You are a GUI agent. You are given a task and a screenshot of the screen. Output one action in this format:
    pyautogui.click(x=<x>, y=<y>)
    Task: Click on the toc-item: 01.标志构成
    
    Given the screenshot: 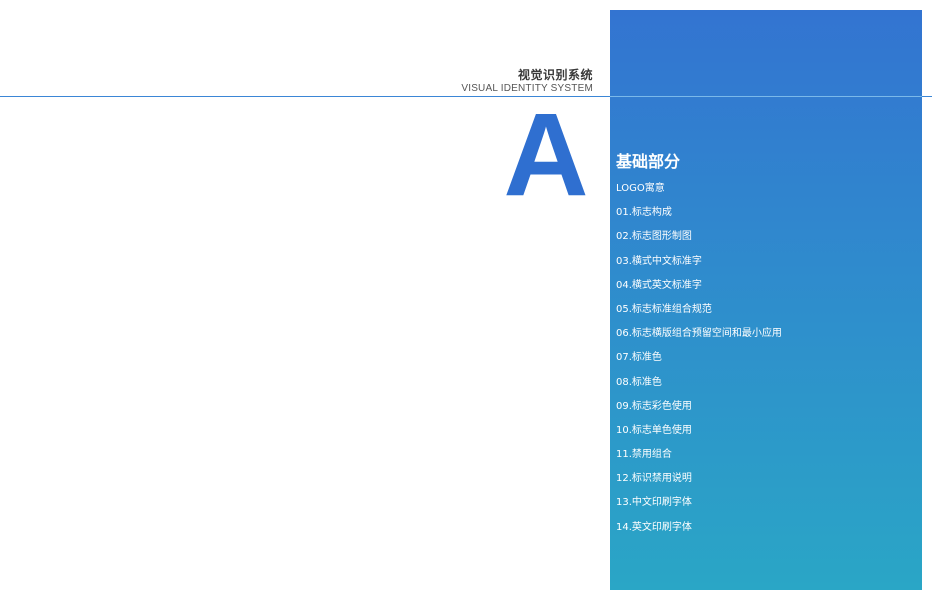 What is the action you would take?
    pyautogui.click(x=644, y=213)
    